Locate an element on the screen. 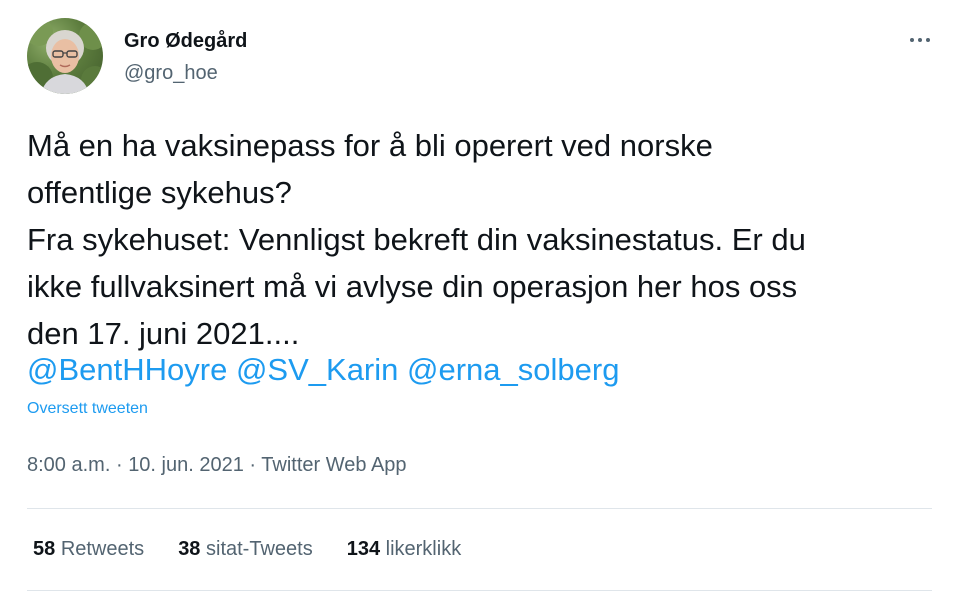 The height and width of the screenshot is (594, 960). more-dots-icon is located at coordinates (920, 40).